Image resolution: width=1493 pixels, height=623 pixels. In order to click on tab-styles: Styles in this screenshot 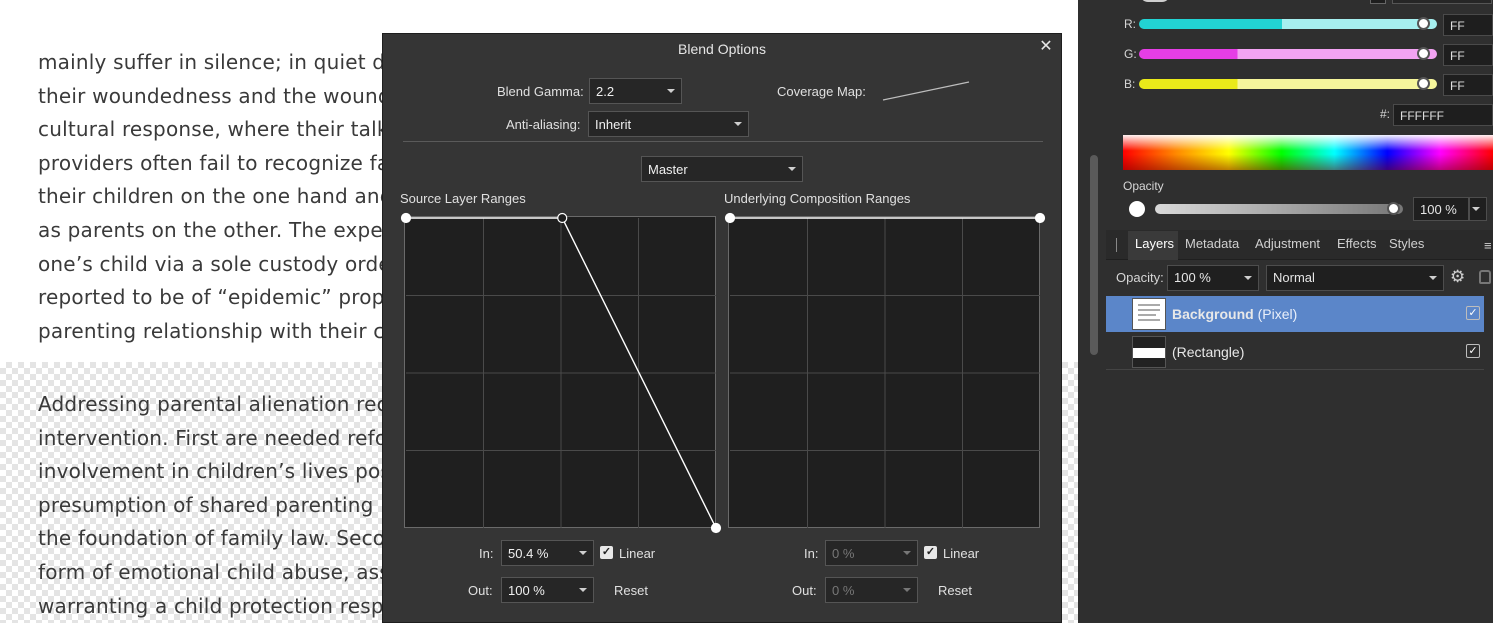, I will do `click(1406, 243)`.